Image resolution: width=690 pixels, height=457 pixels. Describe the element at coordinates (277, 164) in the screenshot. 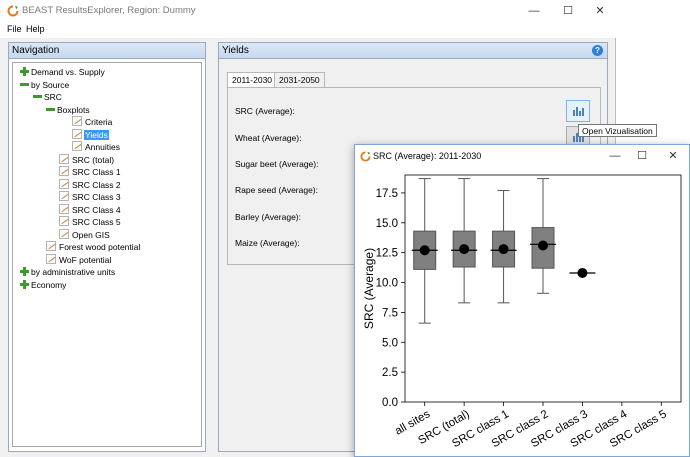

I see `yield-label-sugar-beet: Sugar beet (Average):` at that location.